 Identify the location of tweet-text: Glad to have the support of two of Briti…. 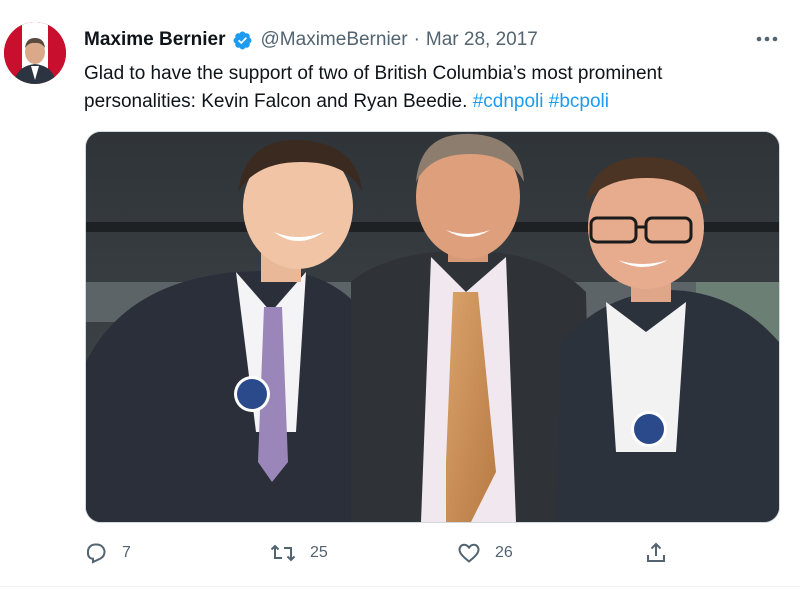
(424, 88).